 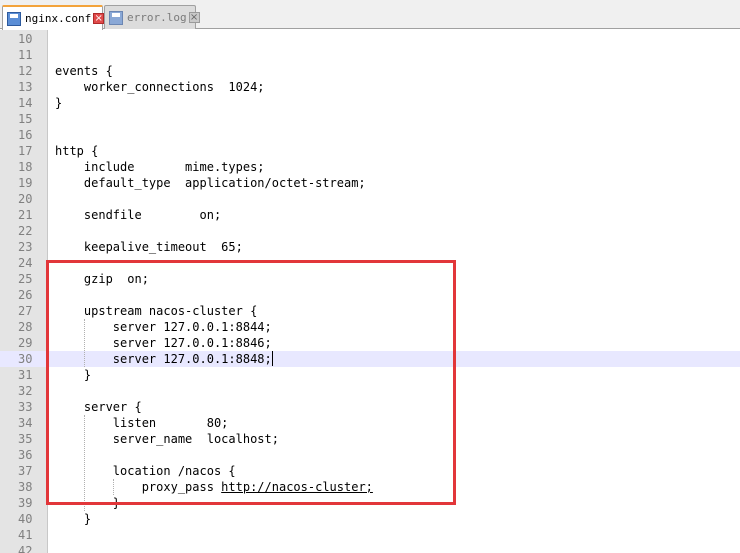 I want to click on code-text: keepalive_timeout 65;, so click(x=149, y=247).